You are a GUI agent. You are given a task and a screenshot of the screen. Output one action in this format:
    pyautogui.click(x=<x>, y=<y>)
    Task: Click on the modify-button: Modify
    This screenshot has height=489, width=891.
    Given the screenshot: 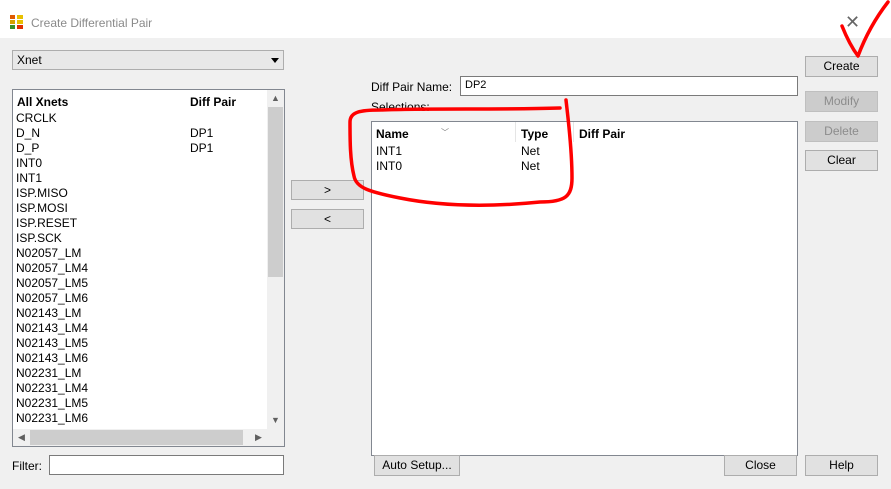 What is the action you would take?
    pyautogui.click(x=841, y=101)
    